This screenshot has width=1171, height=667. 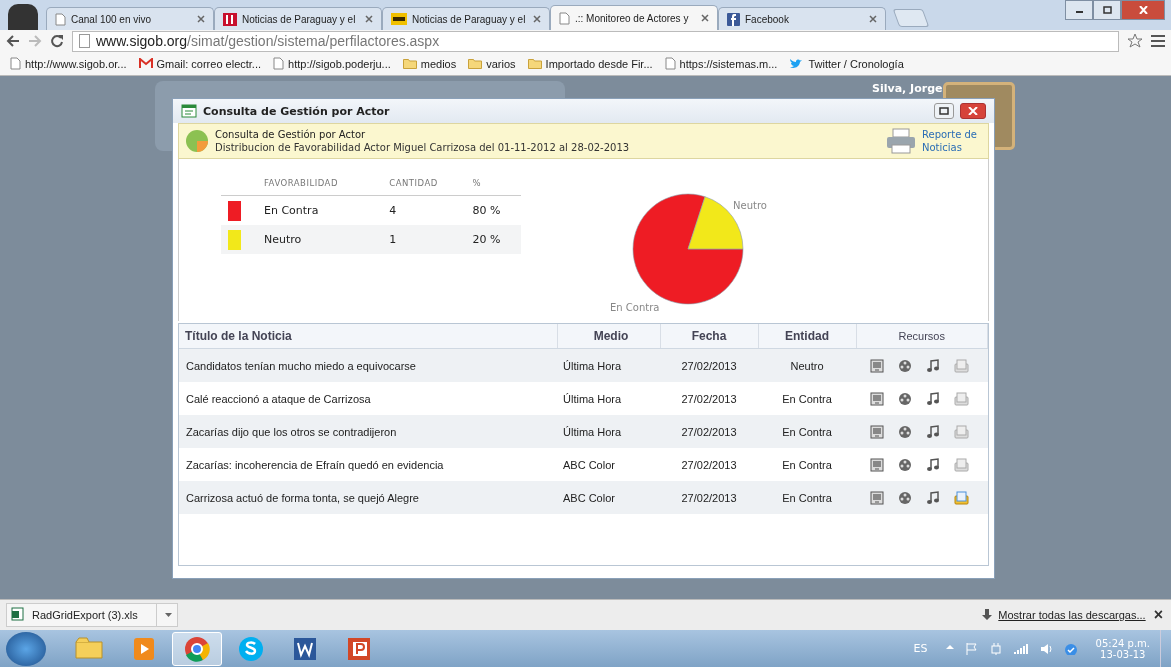 I want to click on maximize-icon, so click(x=944, y=111).